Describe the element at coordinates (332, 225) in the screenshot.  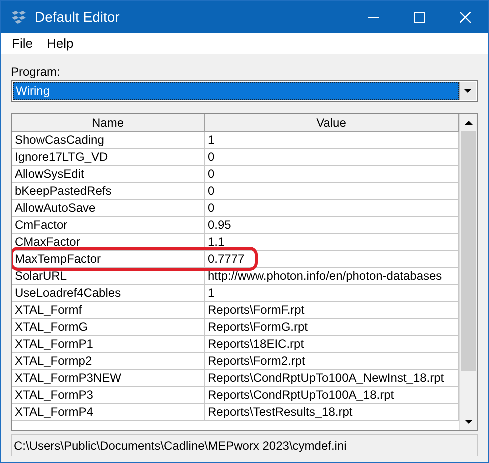
I see `table-cell: 0.95` at that location.